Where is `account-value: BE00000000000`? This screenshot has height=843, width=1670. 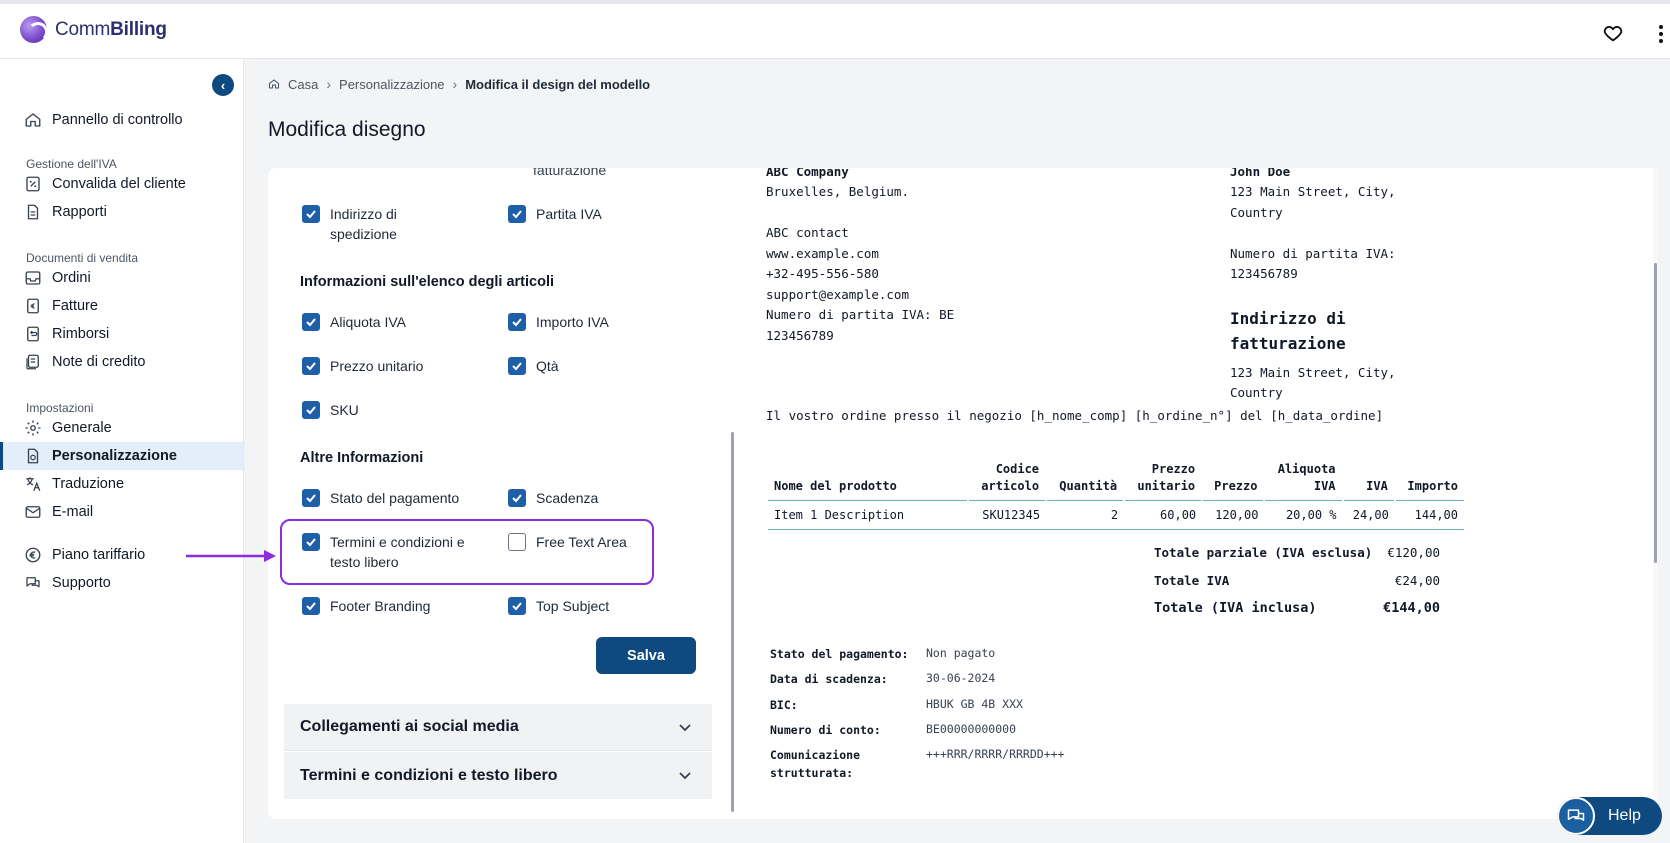
account-value: BE00000000000 is located at coordinates (971, 729).